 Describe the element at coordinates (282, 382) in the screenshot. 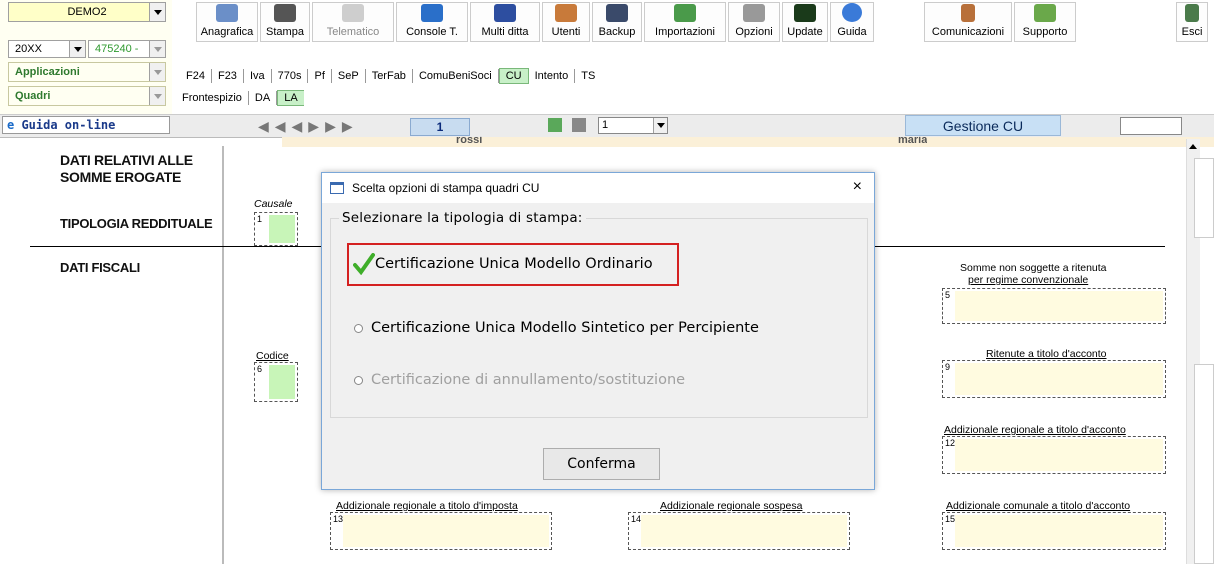

I see `codice-input` at that location.